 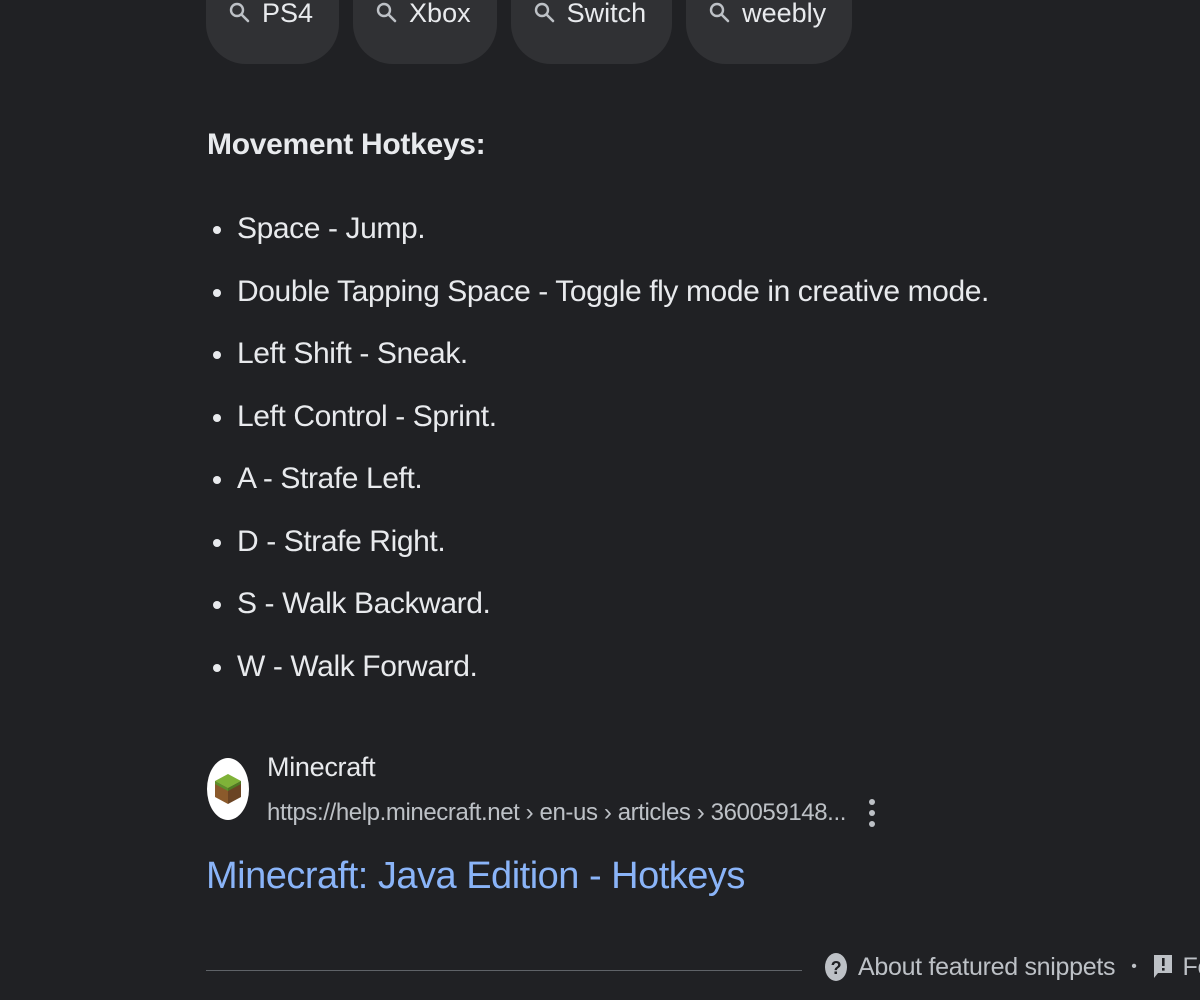 I want to click on minecraft-grass-block-icon, so click(x=228, y=789).